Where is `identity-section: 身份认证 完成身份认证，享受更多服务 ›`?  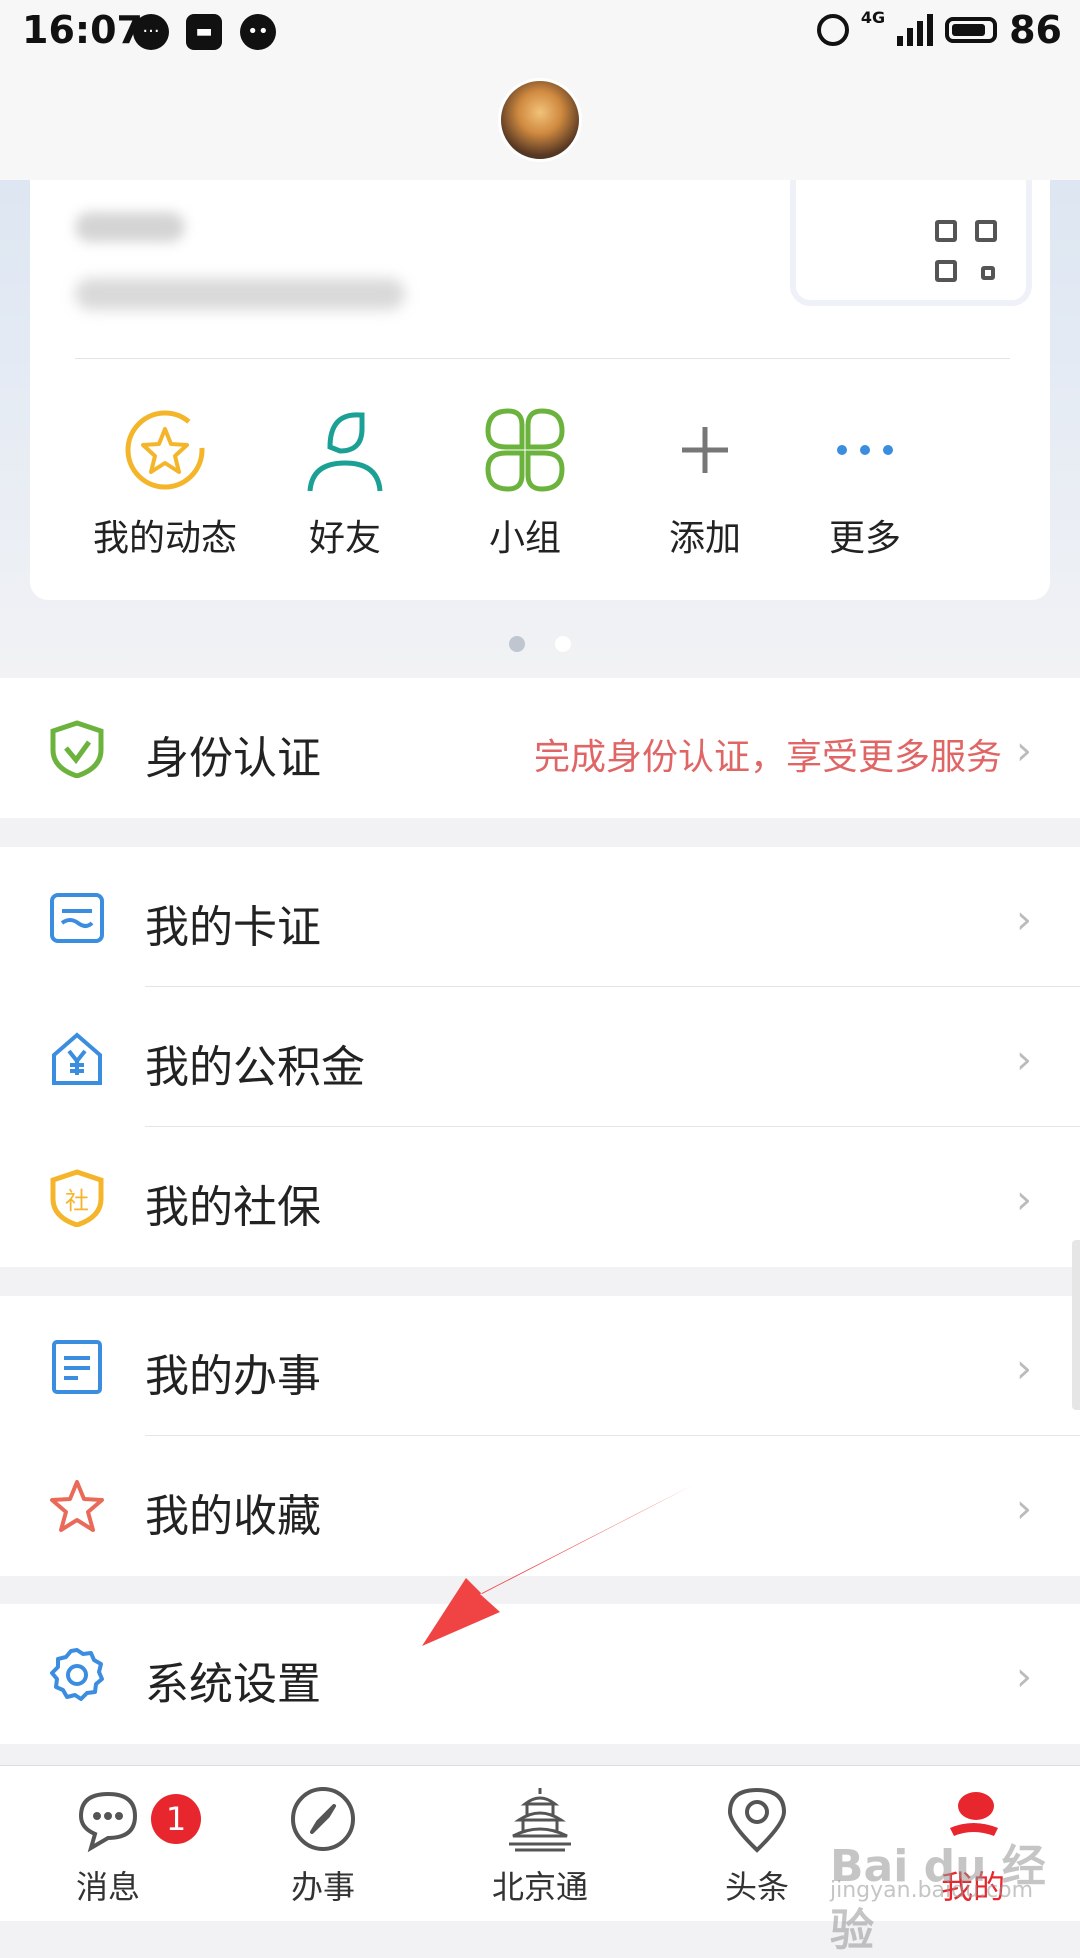 identity-section: 身份认证 完成身份认证，享受更多服务 › is located at coordinates (540, 748).